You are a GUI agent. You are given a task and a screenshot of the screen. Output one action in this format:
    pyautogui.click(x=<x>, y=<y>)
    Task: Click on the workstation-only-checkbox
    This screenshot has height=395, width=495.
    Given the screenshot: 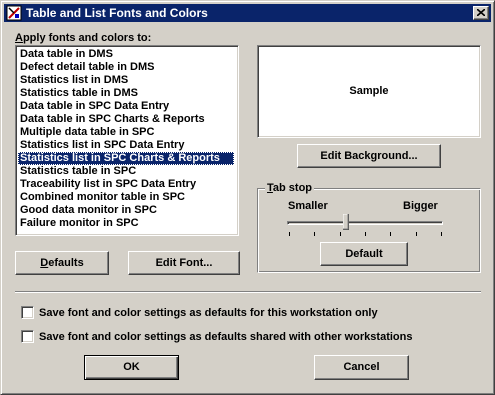 What is the action you would take?
    pyautogui.click(x=27, y=312)
    